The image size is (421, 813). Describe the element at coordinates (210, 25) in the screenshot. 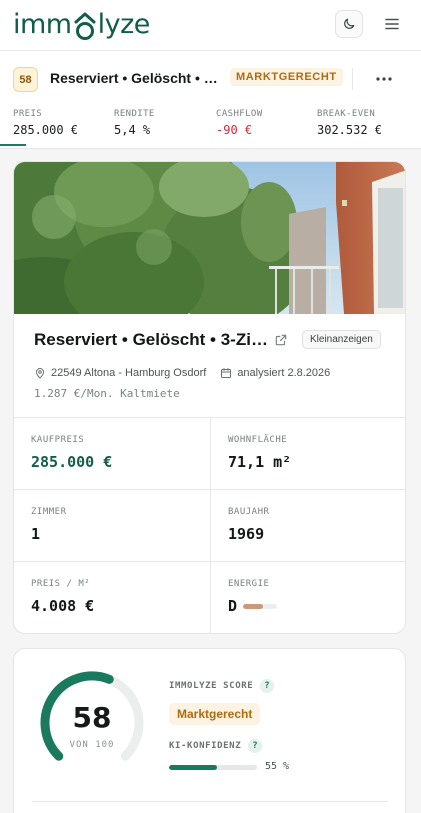

I see `top-bar: imm lyze` at that location.